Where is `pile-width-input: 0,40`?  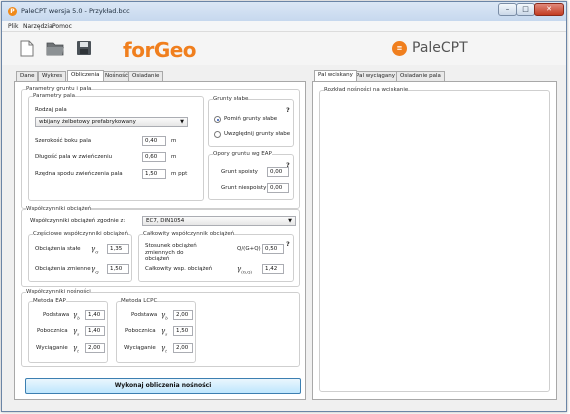
pile-width-input: 0,40 is located at coordinates (154, 141).